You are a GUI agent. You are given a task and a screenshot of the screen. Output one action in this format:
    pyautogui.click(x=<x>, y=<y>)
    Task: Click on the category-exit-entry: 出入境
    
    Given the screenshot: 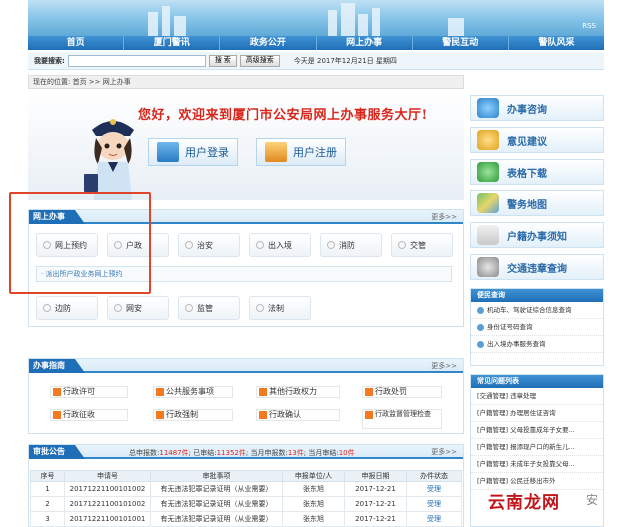 What is the action you would take?
    pyautogui.click(x=280, y=245)
    